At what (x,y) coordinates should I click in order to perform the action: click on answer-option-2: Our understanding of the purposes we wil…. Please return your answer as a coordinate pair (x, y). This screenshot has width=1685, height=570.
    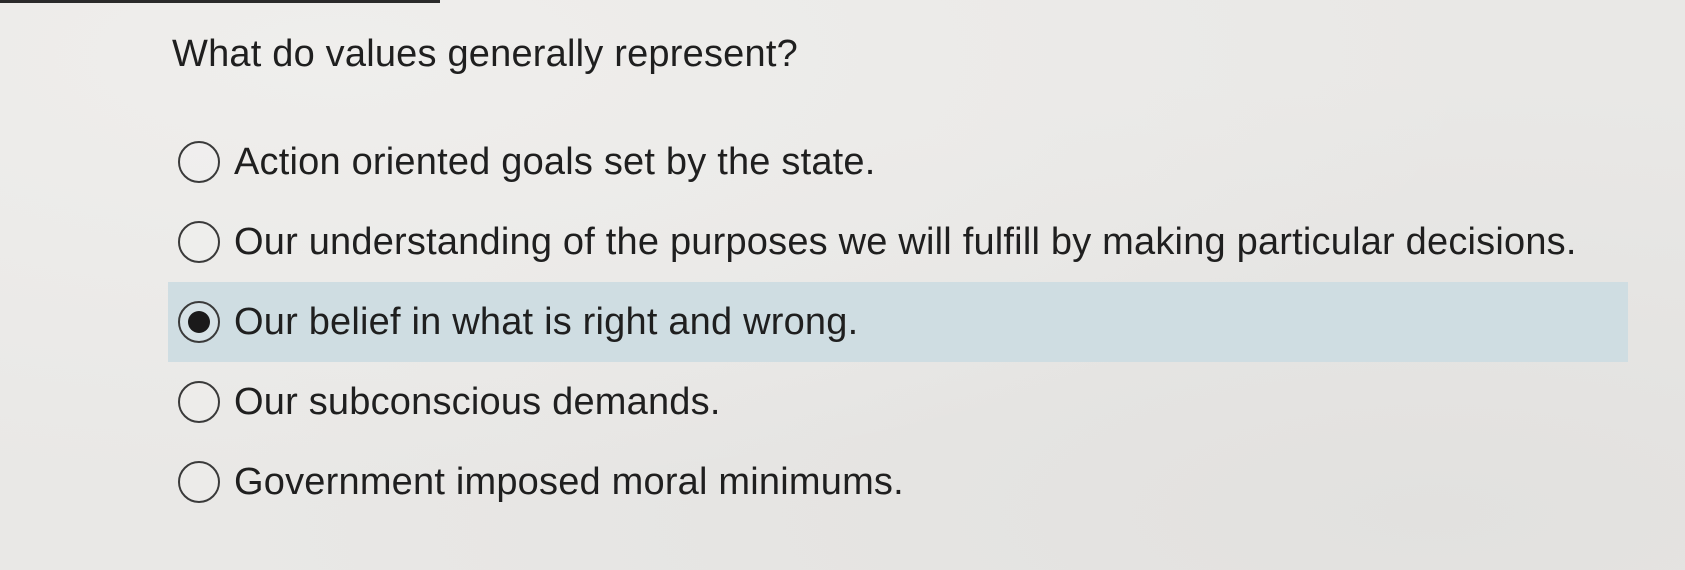
    Looking at the image, I should click on (898, 242).